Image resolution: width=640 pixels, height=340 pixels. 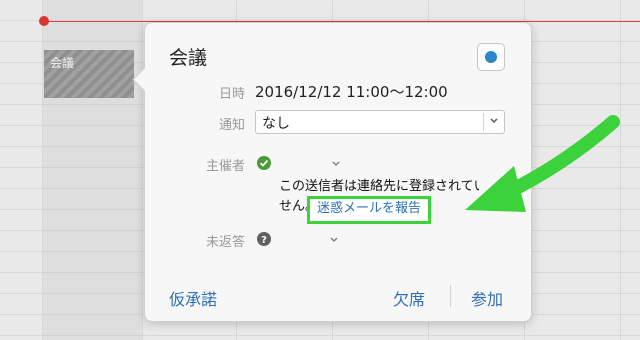 I want to click on select-divider, so click(x=483, y=122).